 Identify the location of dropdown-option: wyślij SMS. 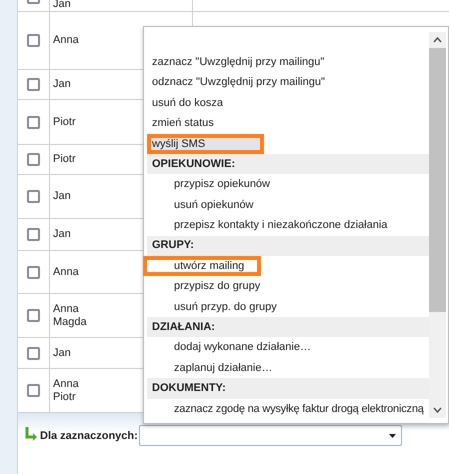
(205, 144).